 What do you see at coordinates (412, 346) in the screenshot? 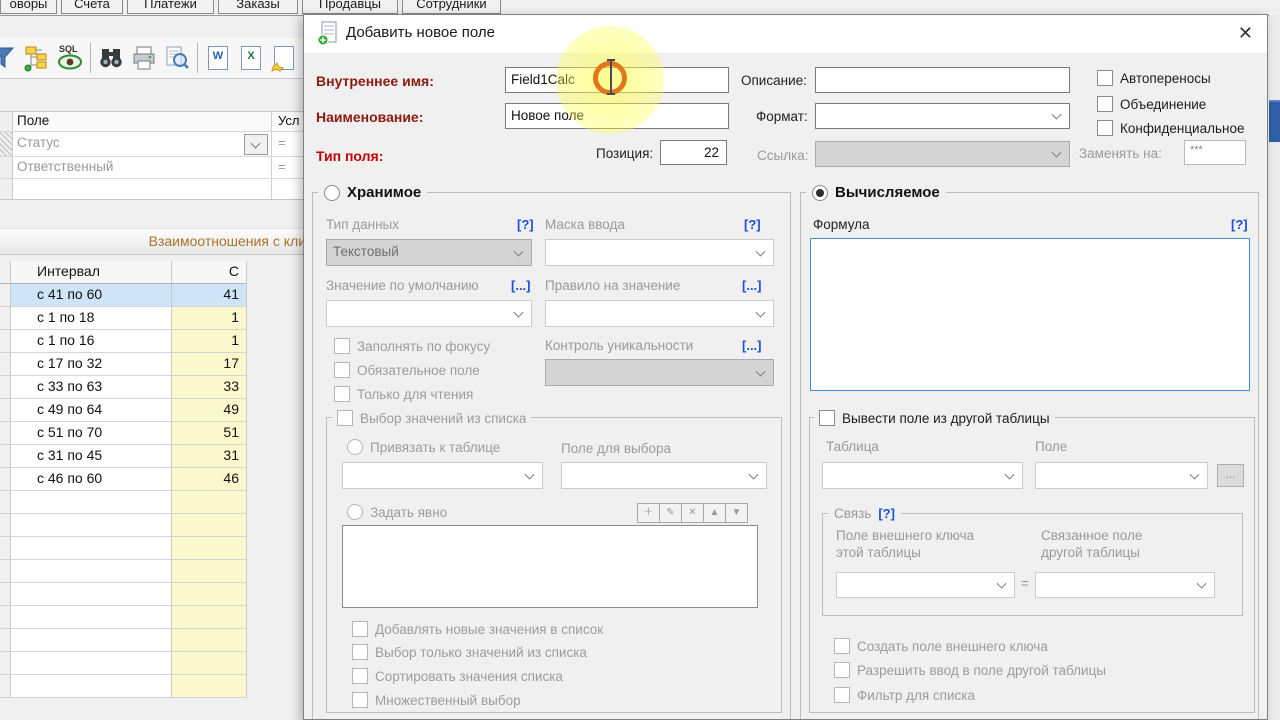
I see `fill-on-focus-checkbox: Заполнять по фокусу` at bounding box center [412, 346].